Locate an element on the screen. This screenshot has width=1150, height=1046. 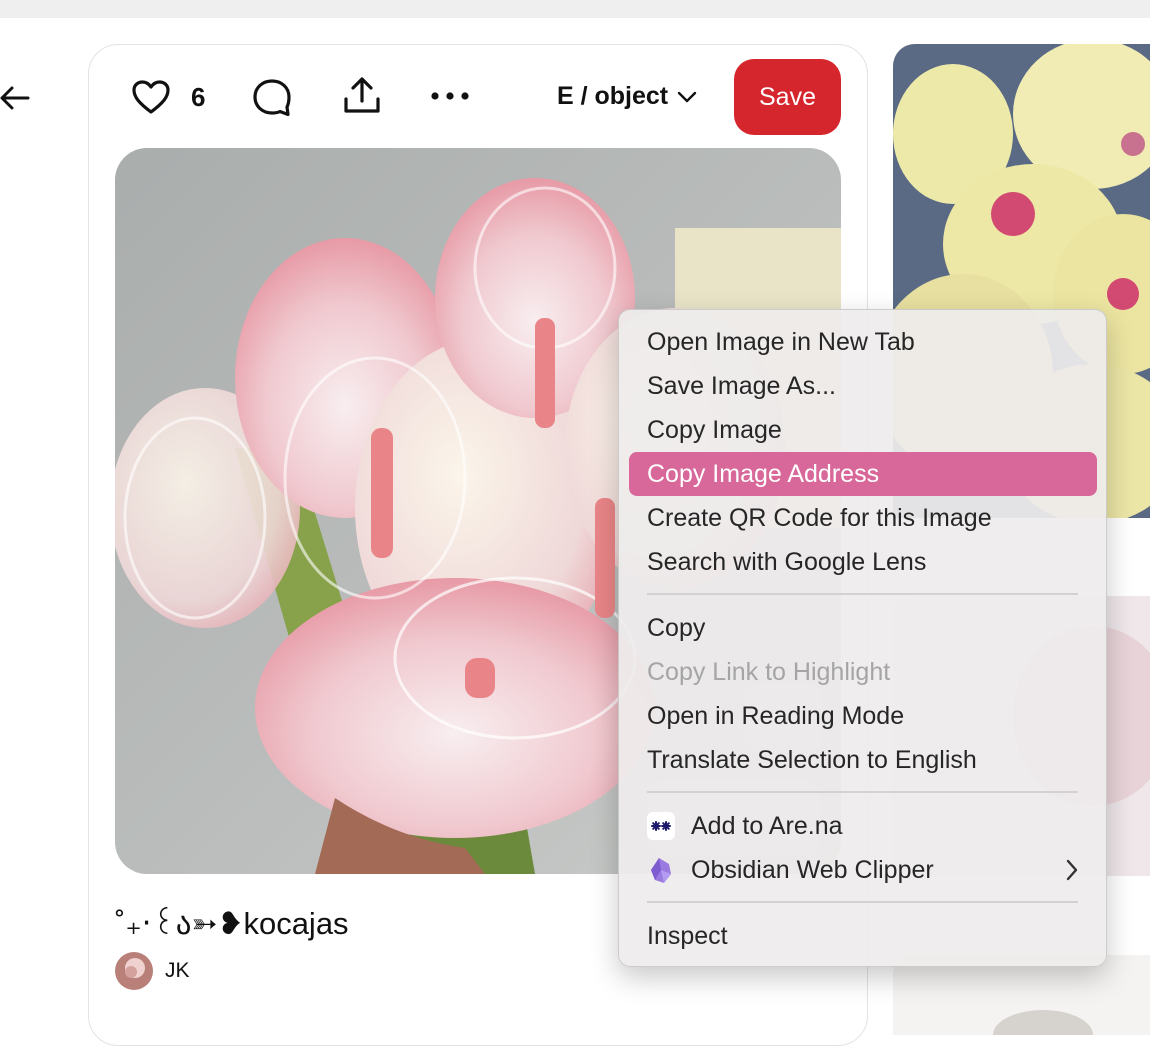
menu-obsidian-web-clipper: Obsidian Web Clipper is located at coordinates (863, 870).